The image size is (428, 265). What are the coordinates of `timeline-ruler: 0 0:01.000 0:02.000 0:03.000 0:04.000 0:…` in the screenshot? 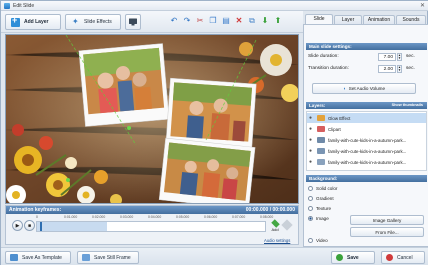 It's located at (163, 217).